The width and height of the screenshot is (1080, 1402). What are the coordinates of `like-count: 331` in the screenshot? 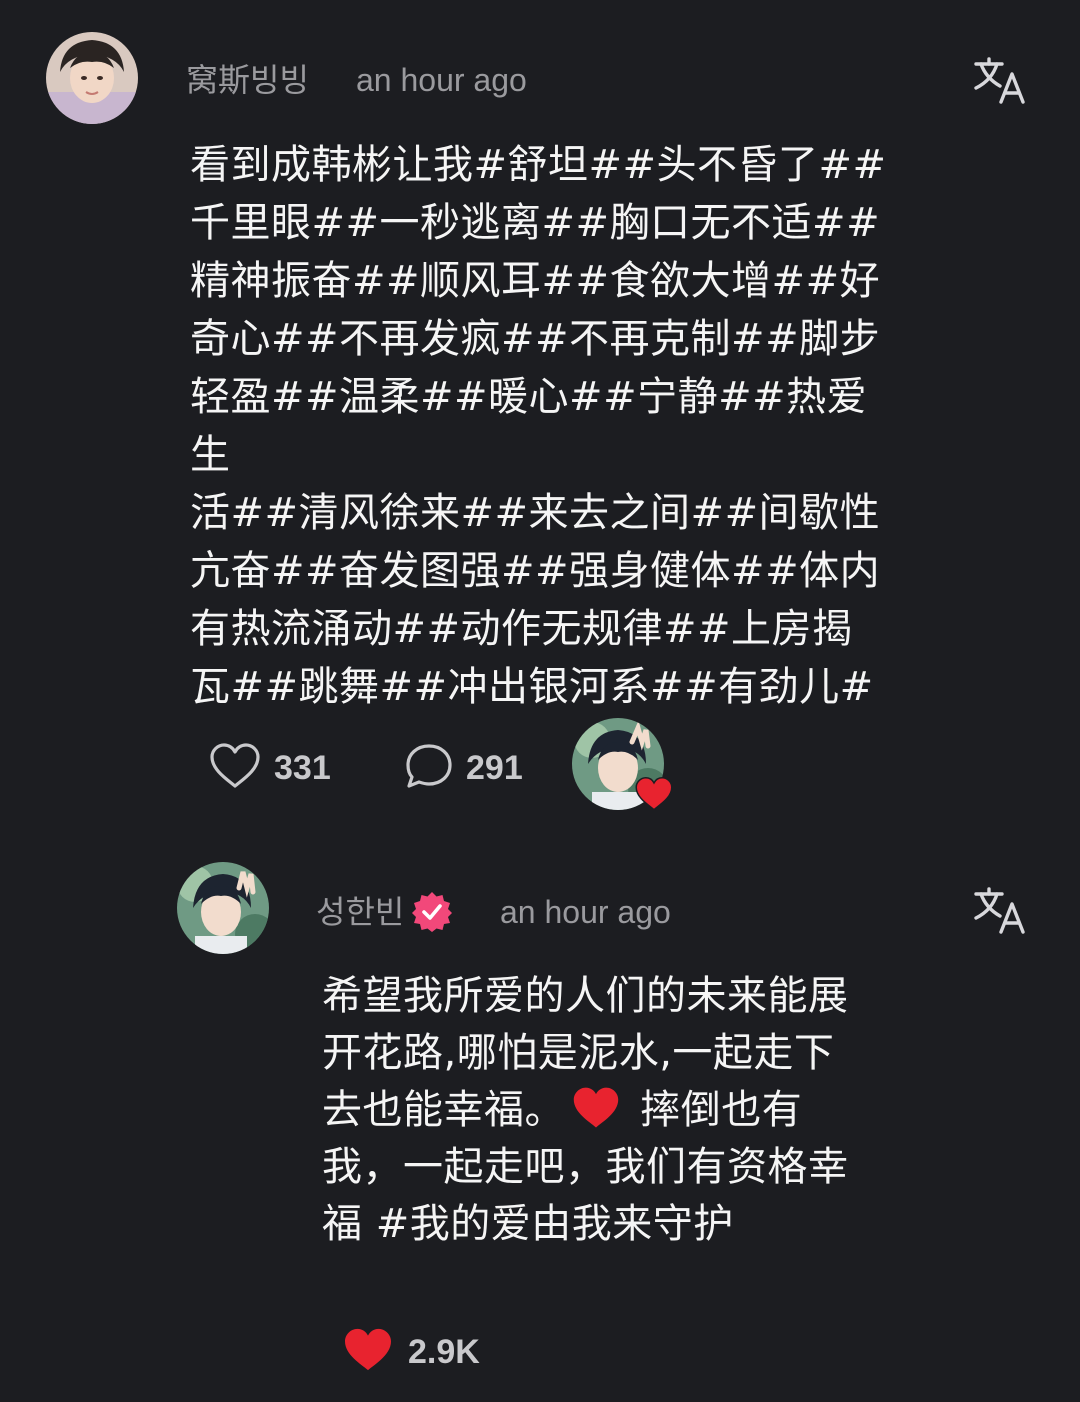 It's located at (302, 767).